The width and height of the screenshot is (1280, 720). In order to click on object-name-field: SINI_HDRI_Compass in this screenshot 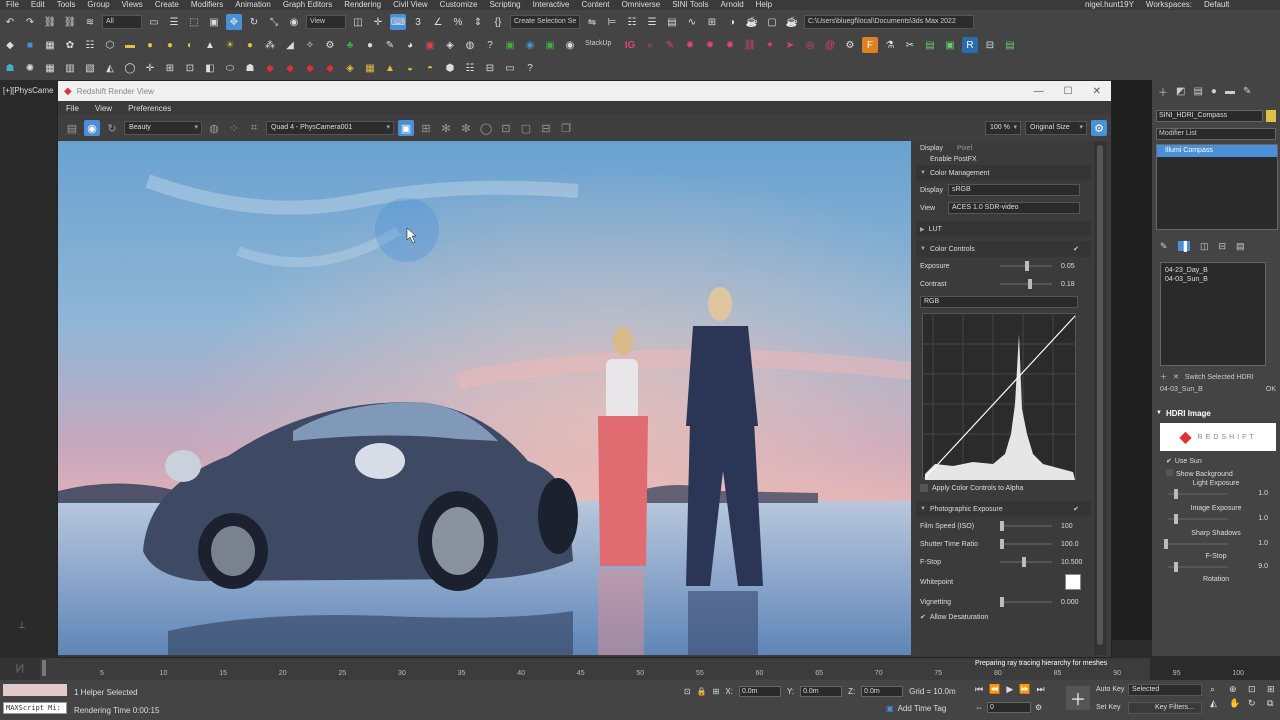, I will do `click(1209, 116)`.